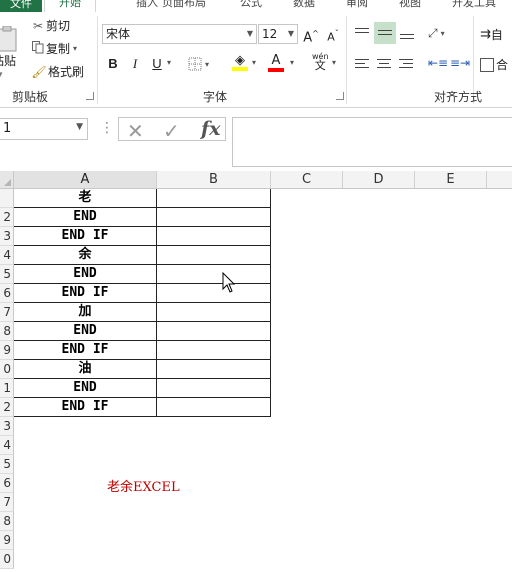 This screenshot has width=512, height=573. What do you see at coordinates (372, 142) in the screenshot?
I see `formula-input` at bounding box center [372, 142].